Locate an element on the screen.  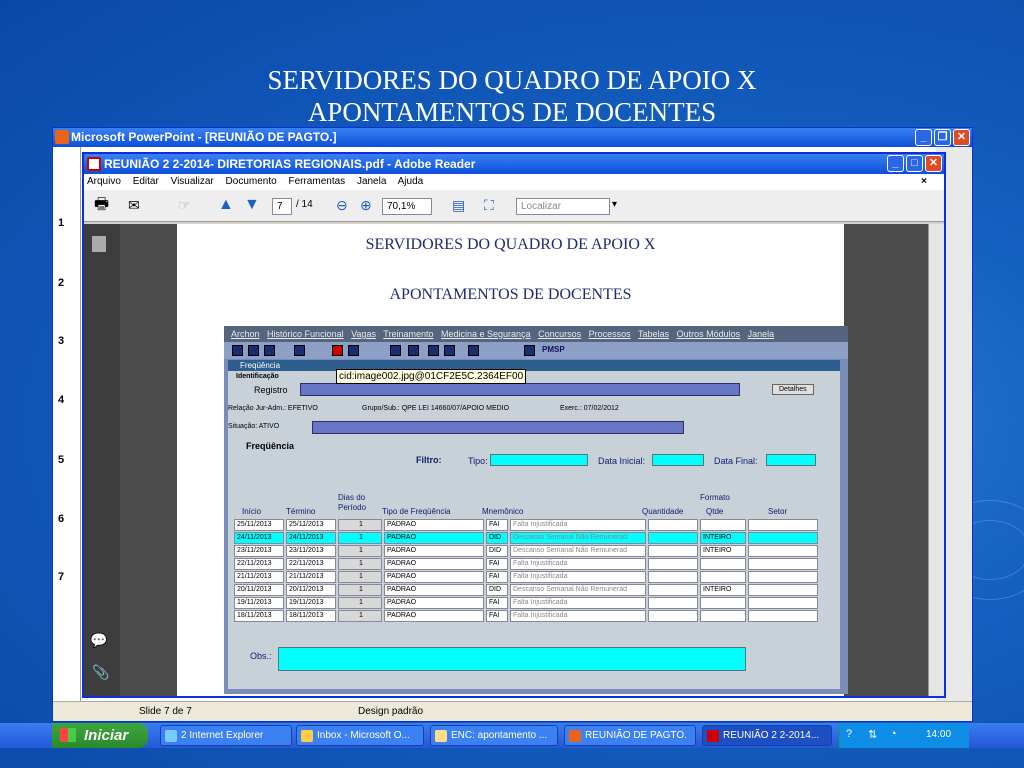
zoom-select: 70,1% is located at coordinates (407, 206).